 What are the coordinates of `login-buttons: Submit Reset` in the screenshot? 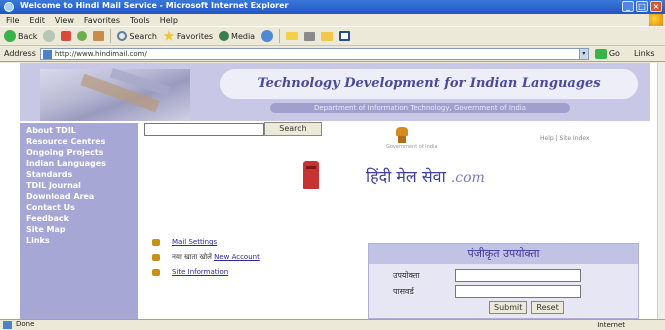 It's located at (526, 307).